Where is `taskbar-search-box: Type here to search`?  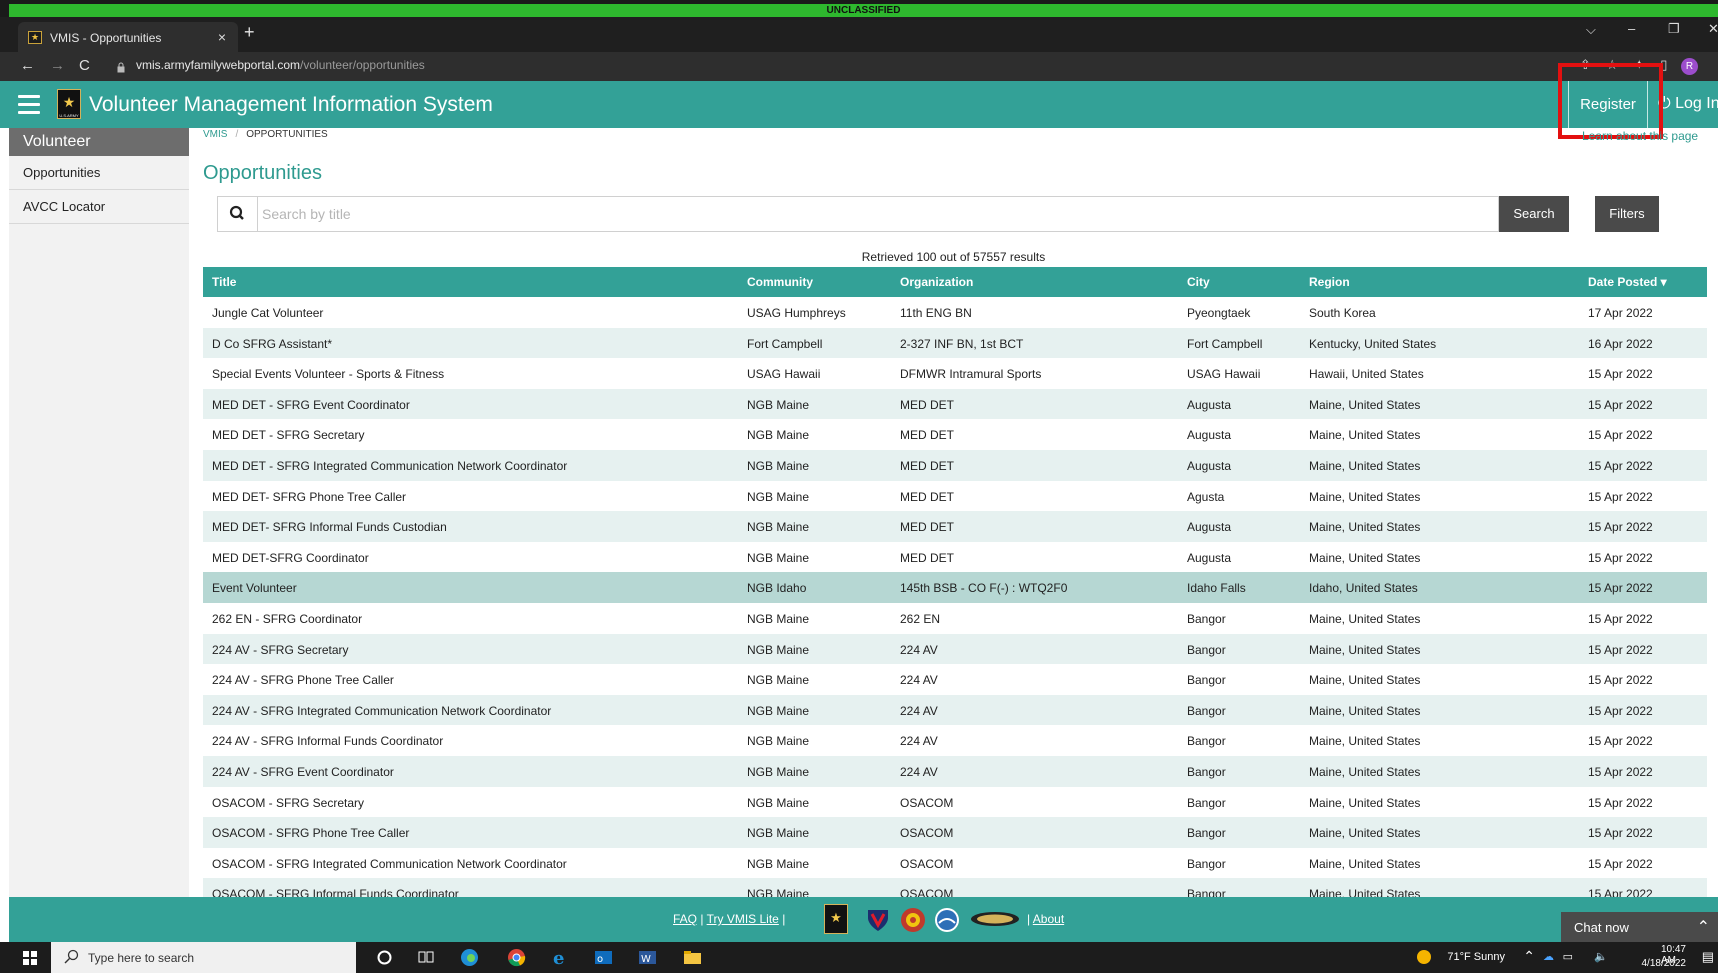
taskbar-search-box: Type here to search is located at coordinates (203, 957).